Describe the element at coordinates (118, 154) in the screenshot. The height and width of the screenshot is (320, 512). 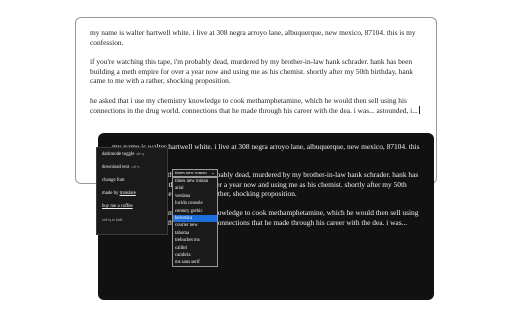
I see `darkmode-toggle-label: darkmode toggle` at that location.